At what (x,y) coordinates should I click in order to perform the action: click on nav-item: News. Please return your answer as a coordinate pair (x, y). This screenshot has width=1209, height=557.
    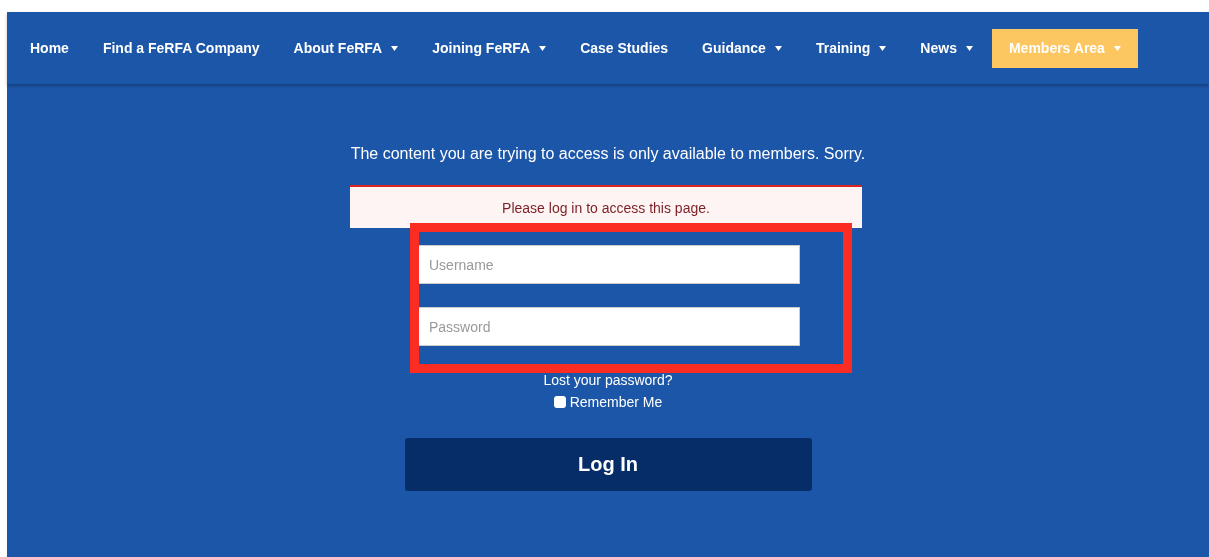
    Looking at the image, I should click on (946, 48).